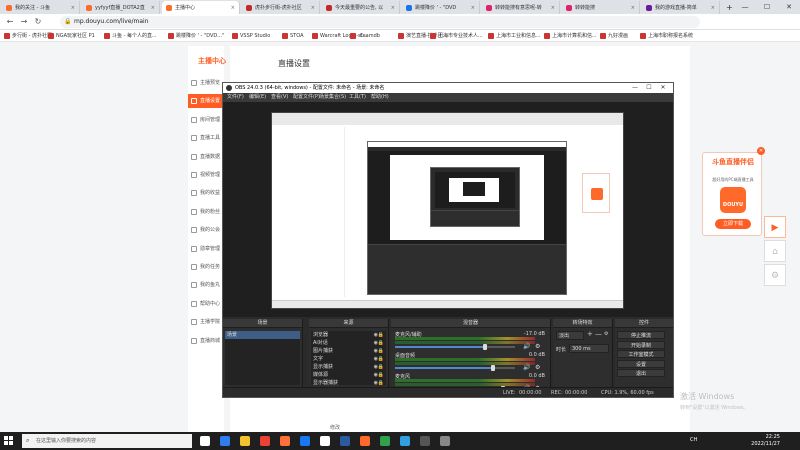 The height and width of the screenshot is (450, 800). I want to click on bookmark-item: VSSP Studio, so click(251, 36).